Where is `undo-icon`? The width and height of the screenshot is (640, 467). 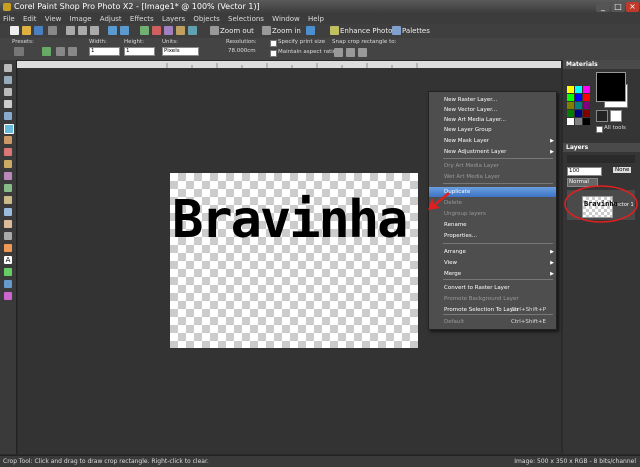
undo-icon is located at coordinates (112, 30).